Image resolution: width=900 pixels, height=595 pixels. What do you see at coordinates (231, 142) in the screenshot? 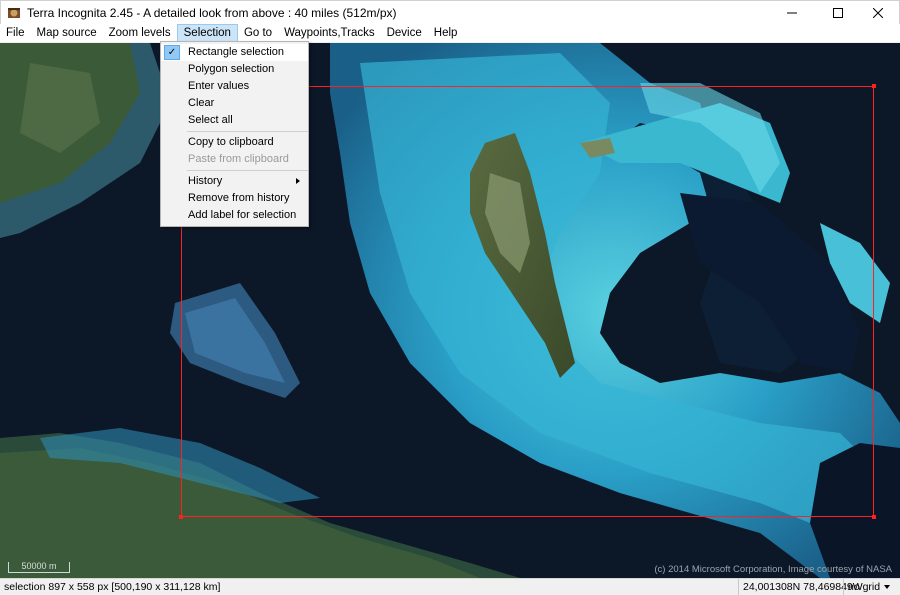
I see `menu-item-label: Copy to clipboard` at bounding box center [231, 142].